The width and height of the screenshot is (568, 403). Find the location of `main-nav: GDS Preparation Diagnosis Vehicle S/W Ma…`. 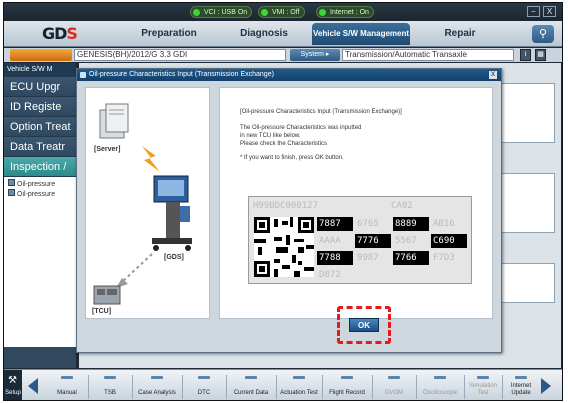

main-nav: GDS Preparation Diagnosis Vehicle S/W Ma… is located at coordinates (283, 34).